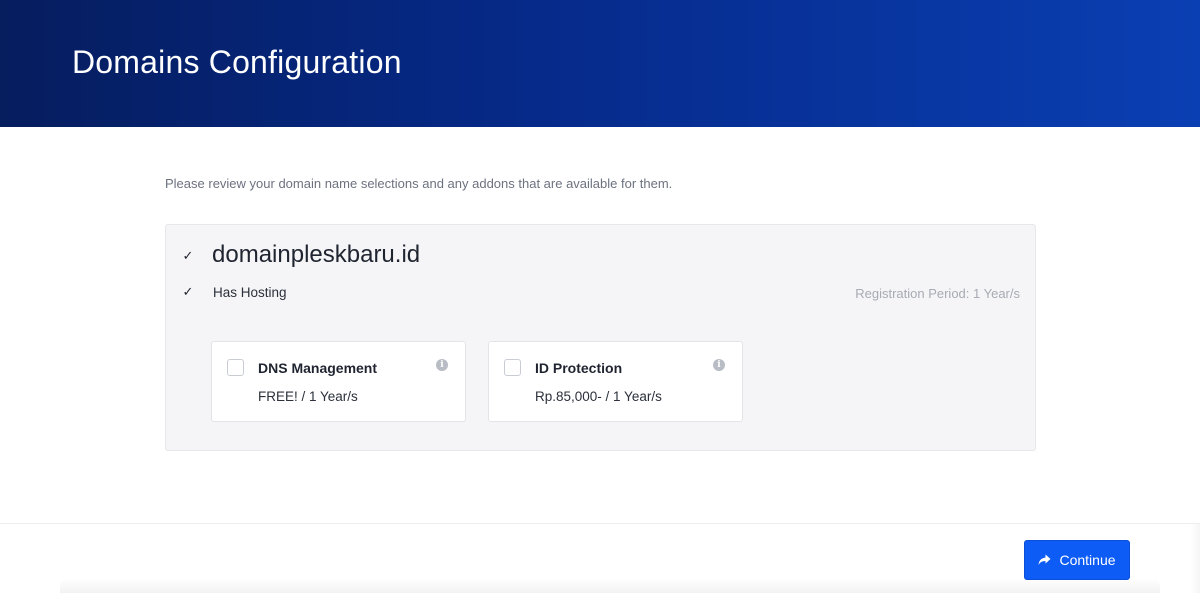 The height and width of the screenshot is (593, 1200). I want to click on id-protection-checkbox, so click(512, 367).